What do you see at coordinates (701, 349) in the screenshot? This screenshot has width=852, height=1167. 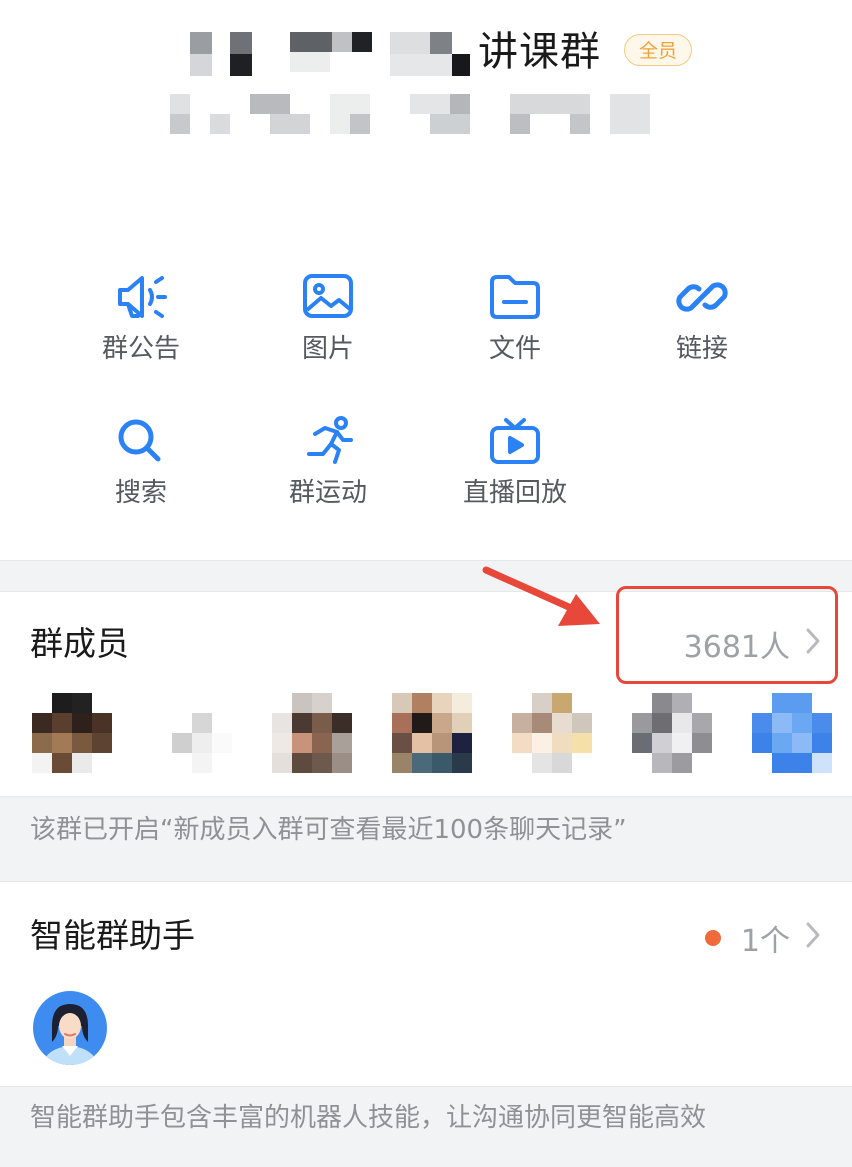 I see `feature-label: 链接` at bounding box center [701, 349].